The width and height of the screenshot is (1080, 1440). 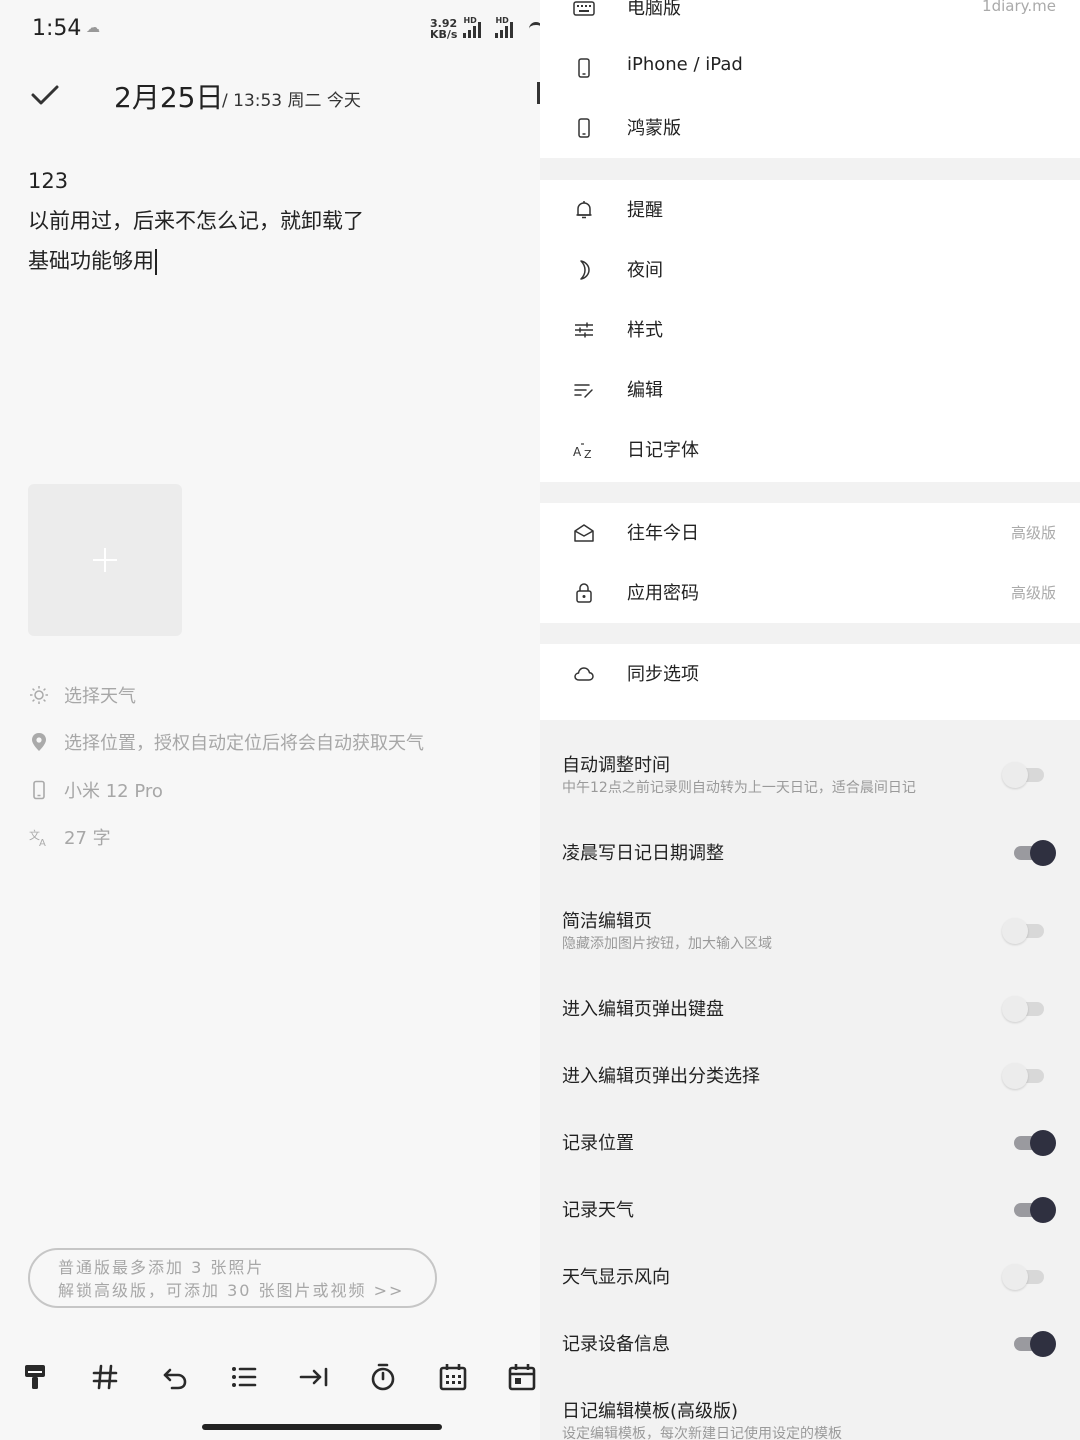 I want to click on add-photo-button, so click(x=105, y=560).